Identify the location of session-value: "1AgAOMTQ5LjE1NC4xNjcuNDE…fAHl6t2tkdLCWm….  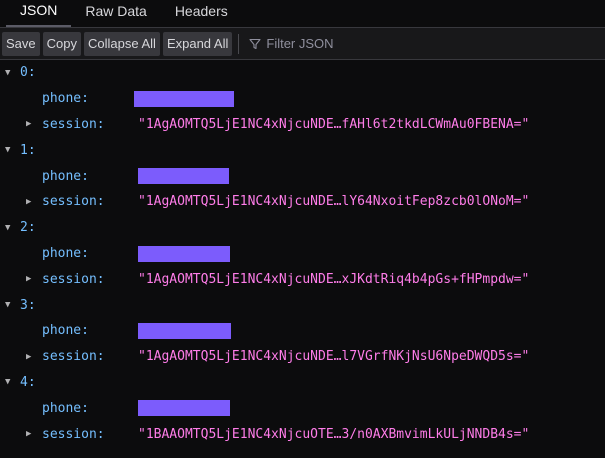
(334, 124).